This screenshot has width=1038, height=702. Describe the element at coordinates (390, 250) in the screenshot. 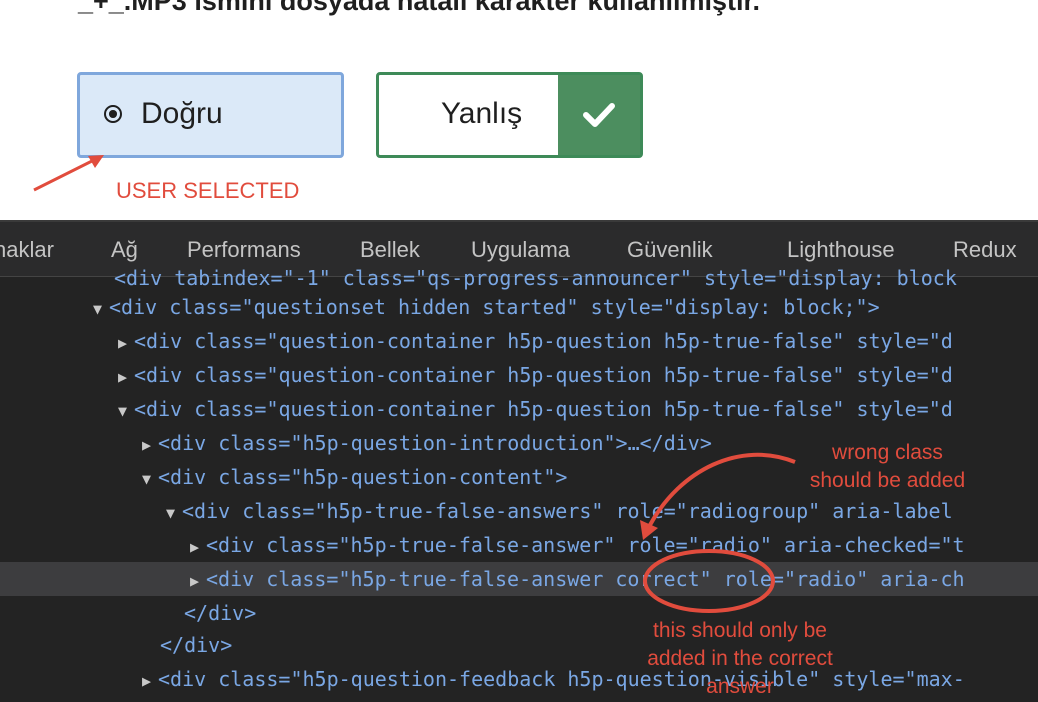

I see `tab-bellek: Bellek` at that location.